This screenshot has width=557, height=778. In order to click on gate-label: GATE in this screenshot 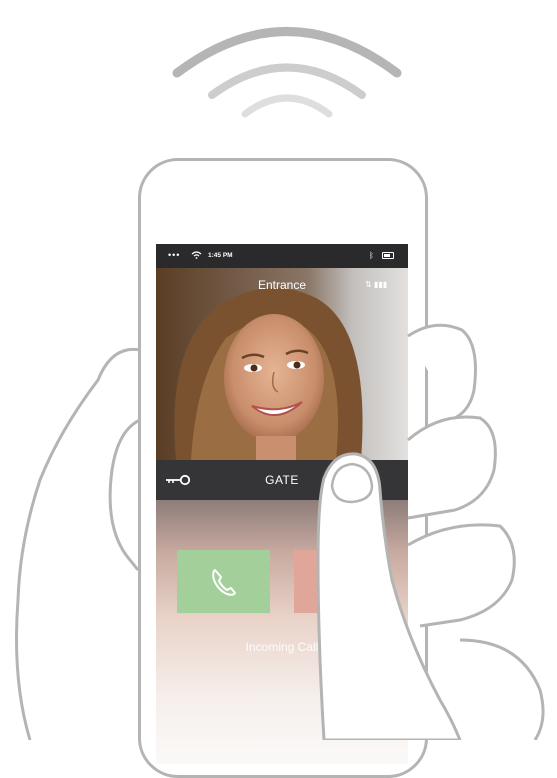, I will do `click(282, 480)`.